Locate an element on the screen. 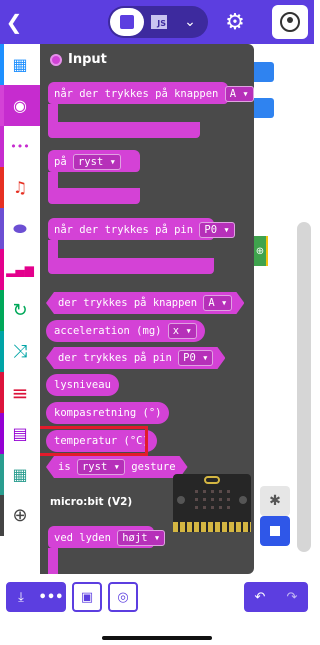 This screenshot has width=320, height=645. block-light-level: lysniveau is located at coordinates (82, 385).